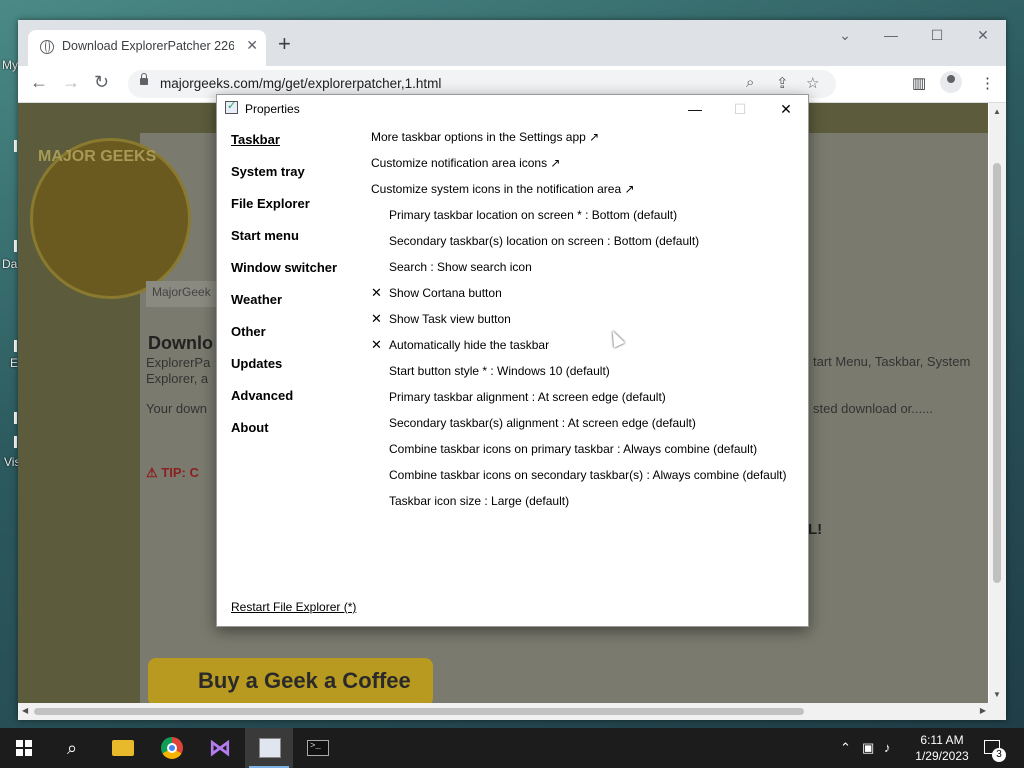 The image size is (1024, 768). Describe the element at coordinates (942, 748) in the screenshot. I see `clock: 6:11 AM 1/29/2023` at that location.